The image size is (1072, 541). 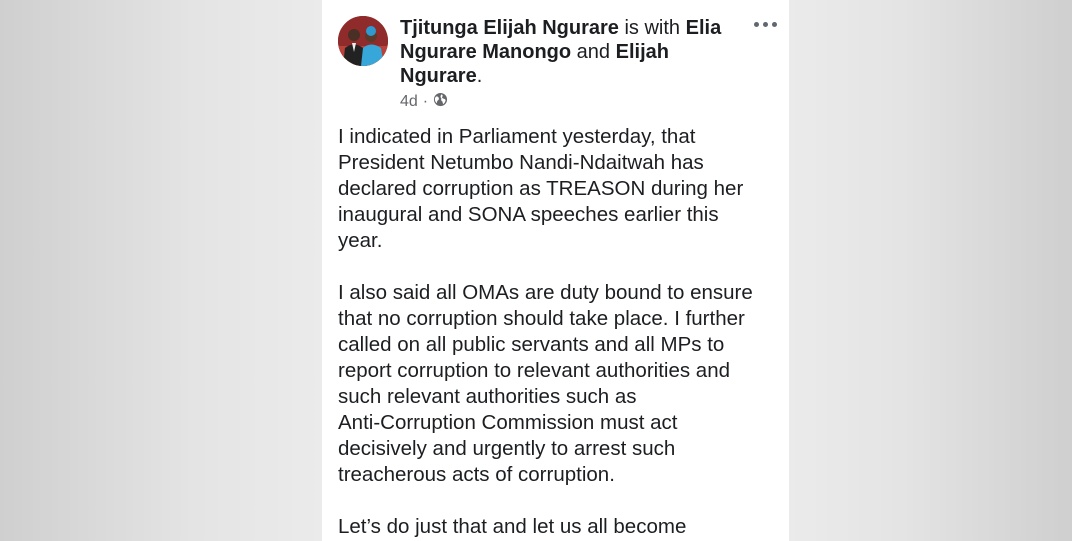 What do you see at coordinates (756, 24) in the screenshot?
I see `more-options-icon` at bounding box center [756, 24].